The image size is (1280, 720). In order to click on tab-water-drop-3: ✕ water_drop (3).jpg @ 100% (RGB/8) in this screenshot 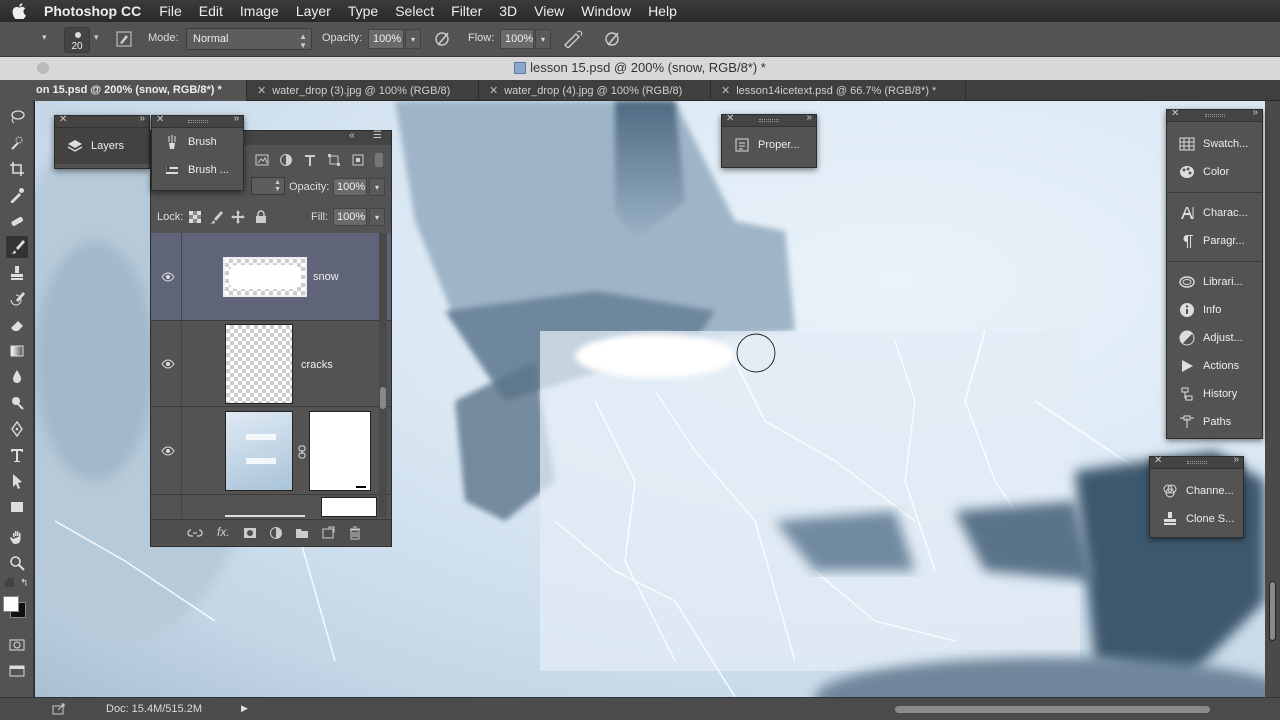, I will do `click(363, 90)`.